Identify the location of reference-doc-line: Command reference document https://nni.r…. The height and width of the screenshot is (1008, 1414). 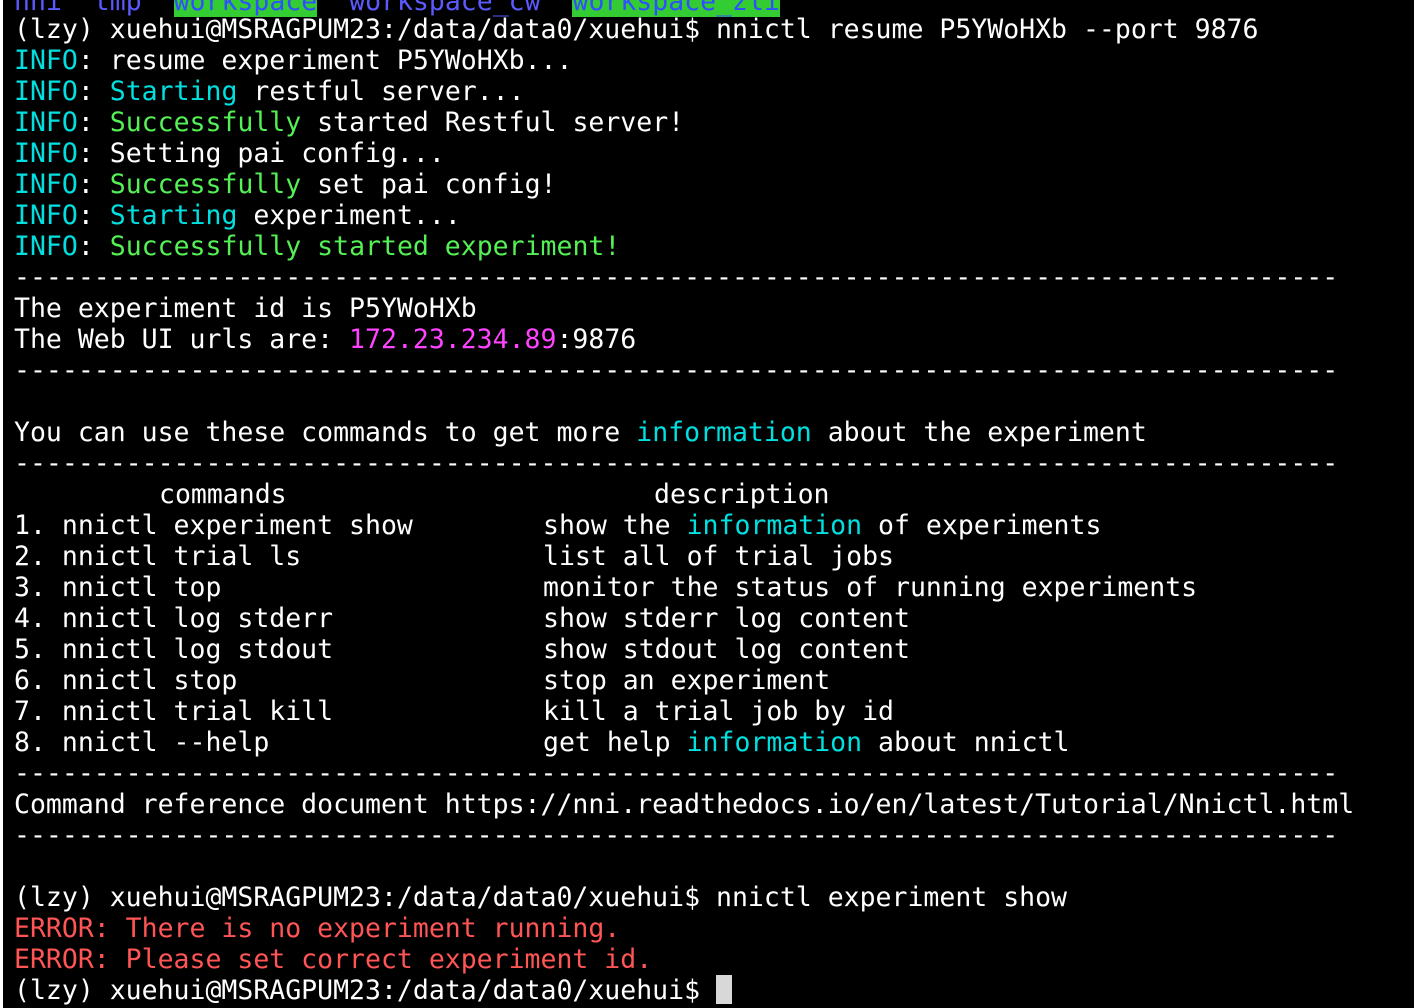
(684, 804).